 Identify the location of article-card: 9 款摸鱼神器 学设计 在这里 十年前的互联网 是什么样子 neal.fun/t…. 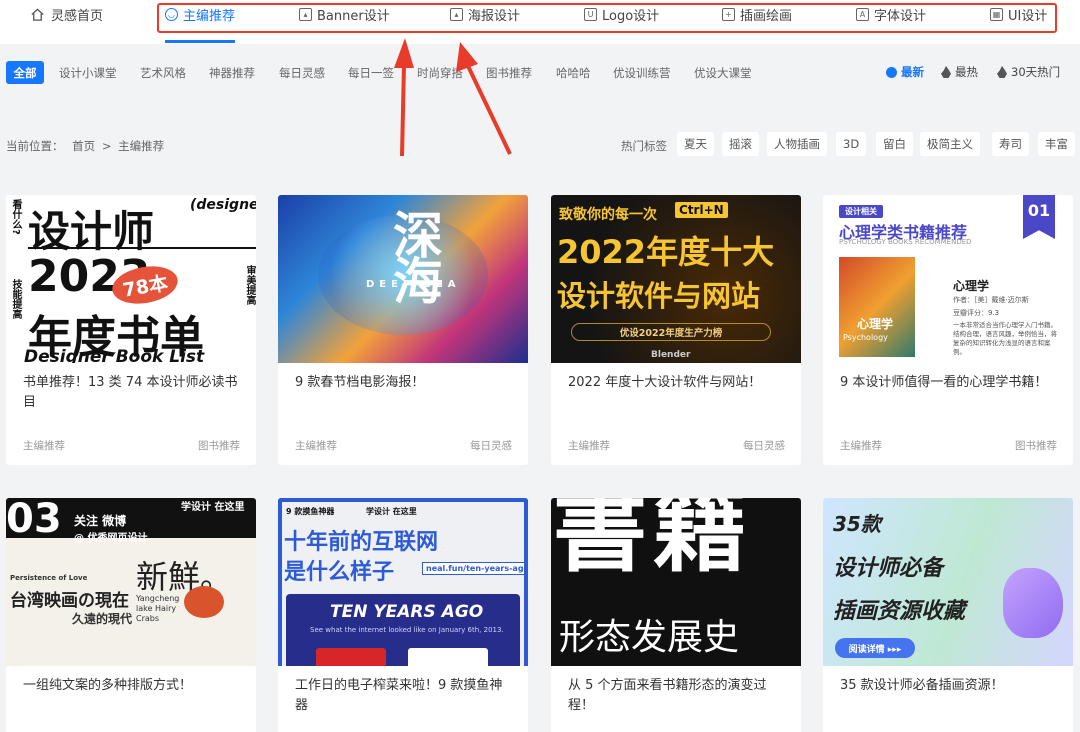
(403, 615).